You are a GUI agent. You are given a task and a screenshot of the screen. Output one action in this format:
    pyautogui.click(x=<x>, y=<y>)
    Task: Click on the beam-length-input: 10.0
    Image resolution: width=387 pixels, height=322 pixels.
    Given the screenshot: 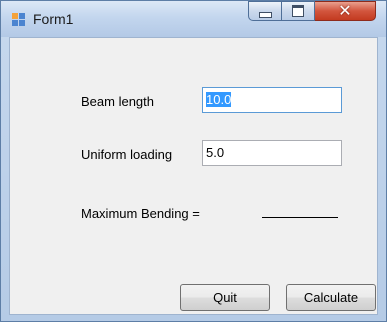 What is the action you would take?
    pyautogui.click(x=272, y=100)
    